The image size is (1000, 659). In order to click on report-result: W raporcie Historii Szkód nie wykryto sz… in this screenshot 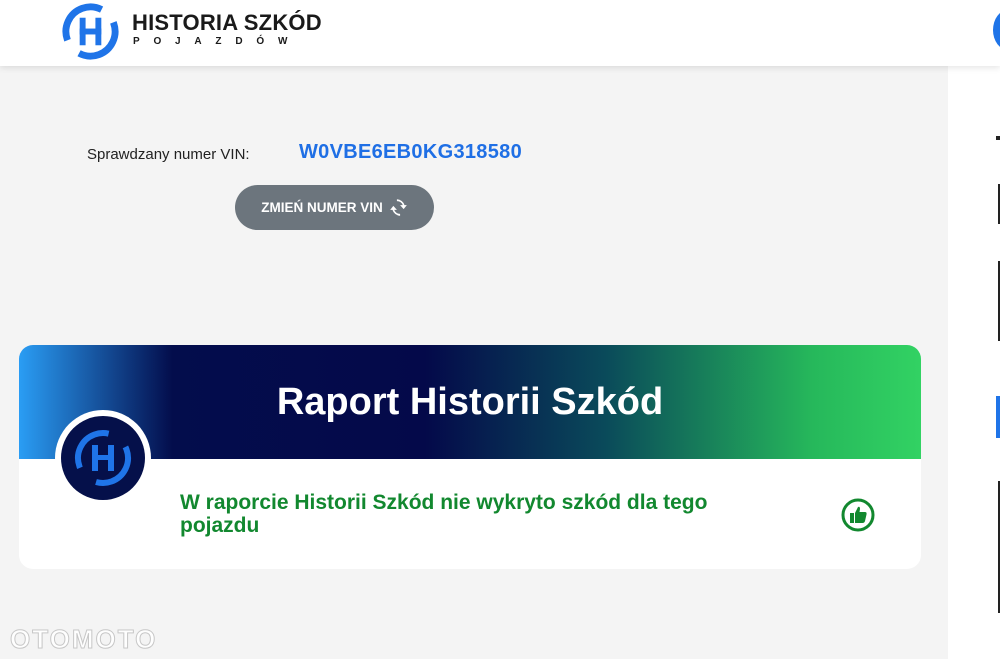, I will do `click(444, 514)`.